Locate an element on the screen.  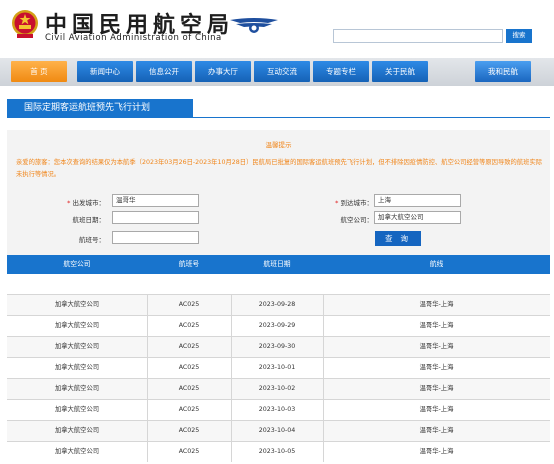
nav-item-disclosure: 信息公开 is located at coordinates (164, 71).